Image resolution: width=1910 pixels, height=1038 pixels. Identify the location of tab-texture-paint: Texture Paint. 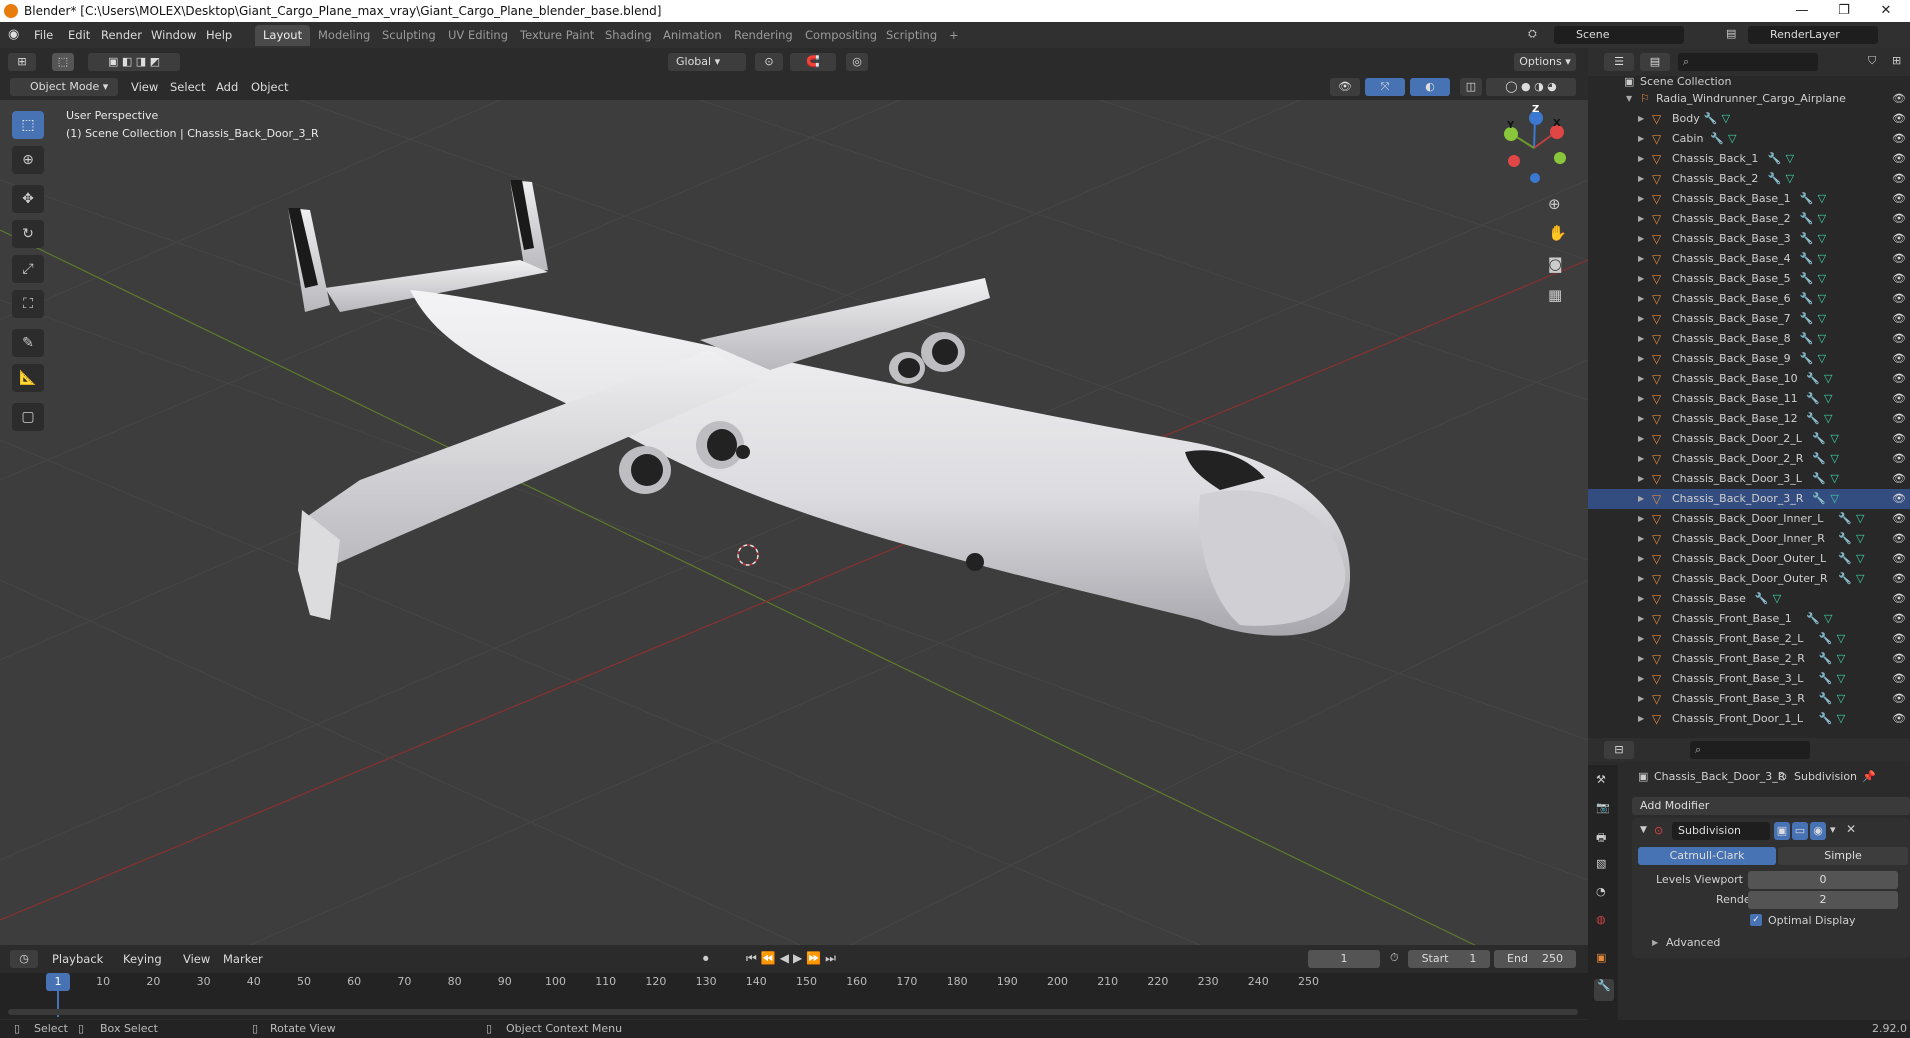
(557, 35).